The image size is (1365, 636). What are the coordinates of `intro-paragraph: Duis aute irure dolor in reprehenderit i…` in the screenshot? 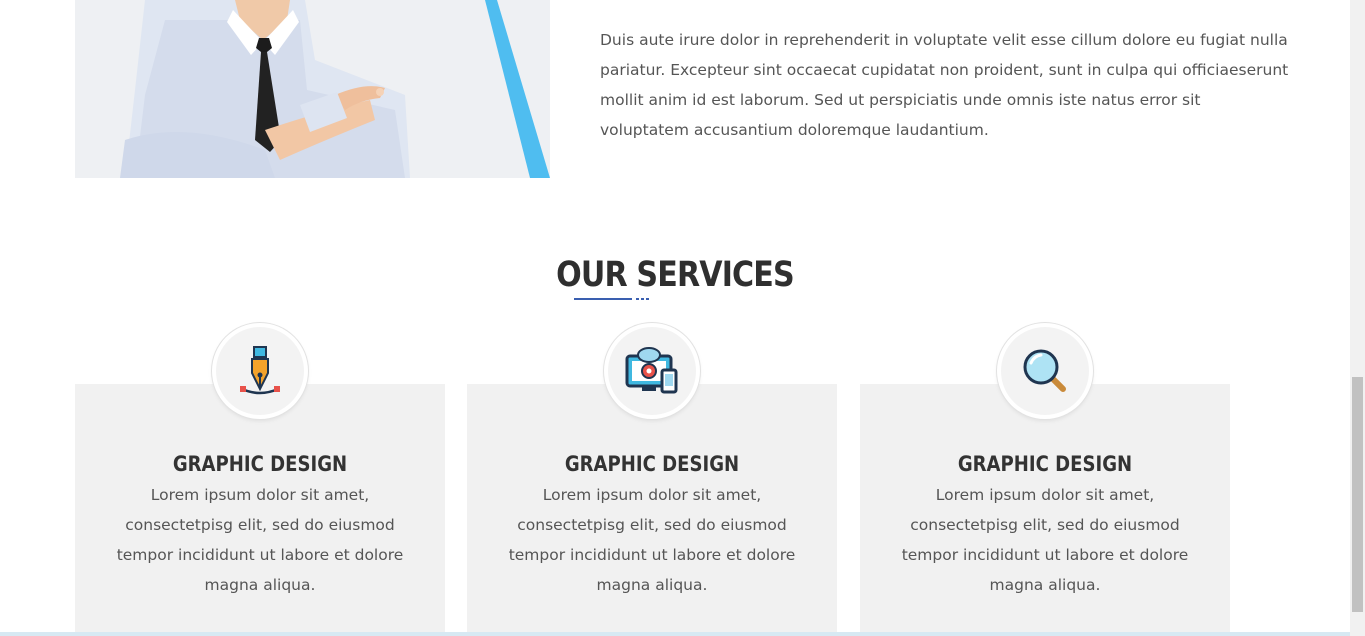 It's located at (944, 85).